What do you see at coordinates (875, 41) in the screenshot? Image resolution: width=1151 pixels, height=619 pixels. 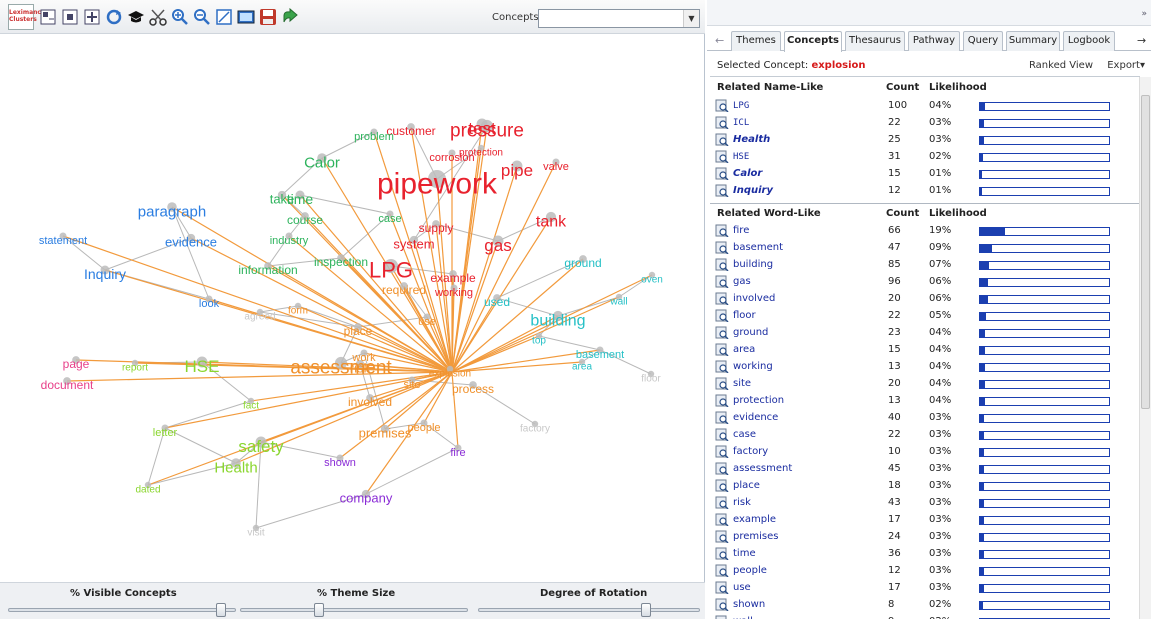 I see `tab-thesaurus: Thesaurus` at bounding box center [875, 41].